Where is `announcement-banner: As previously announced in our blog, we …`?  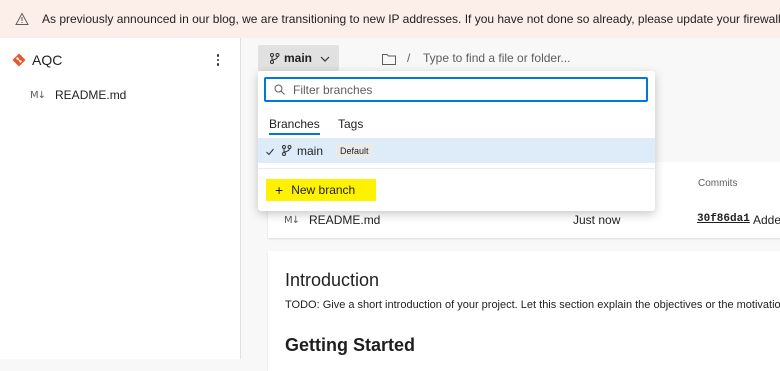 announcement-banner: As previously announced in our blog, we … is located at coordinates (390, 19).